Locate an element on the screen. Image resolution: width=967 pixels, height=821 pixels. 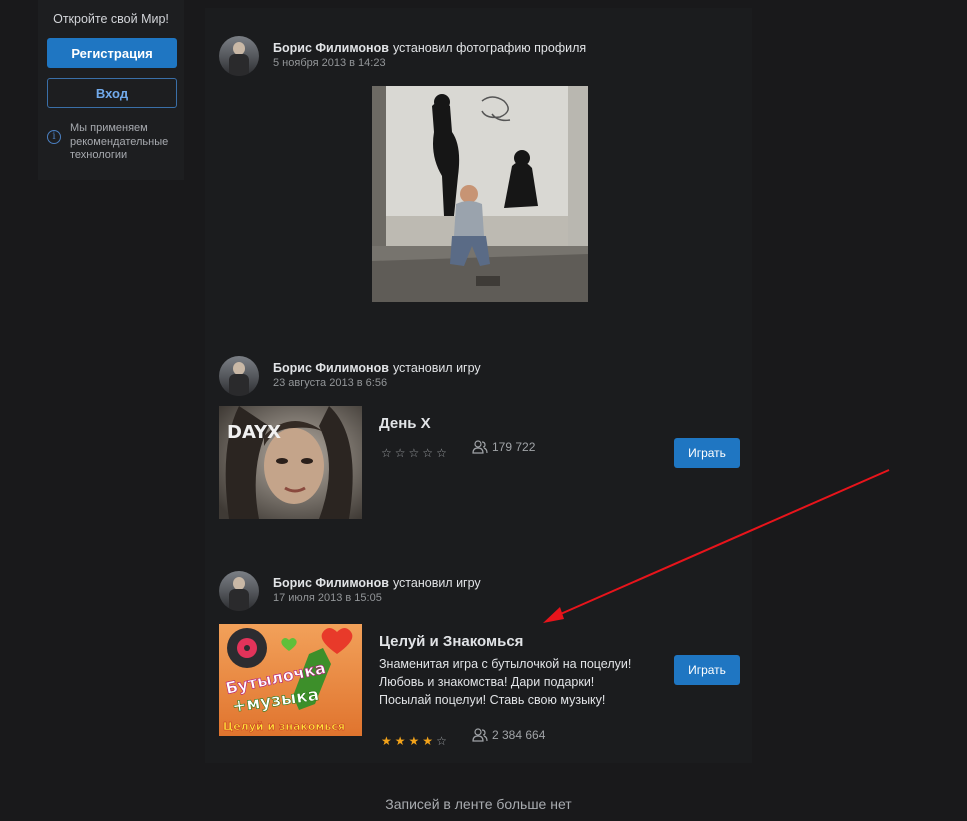
login-button: Вход is located at coordinates (112, 93).